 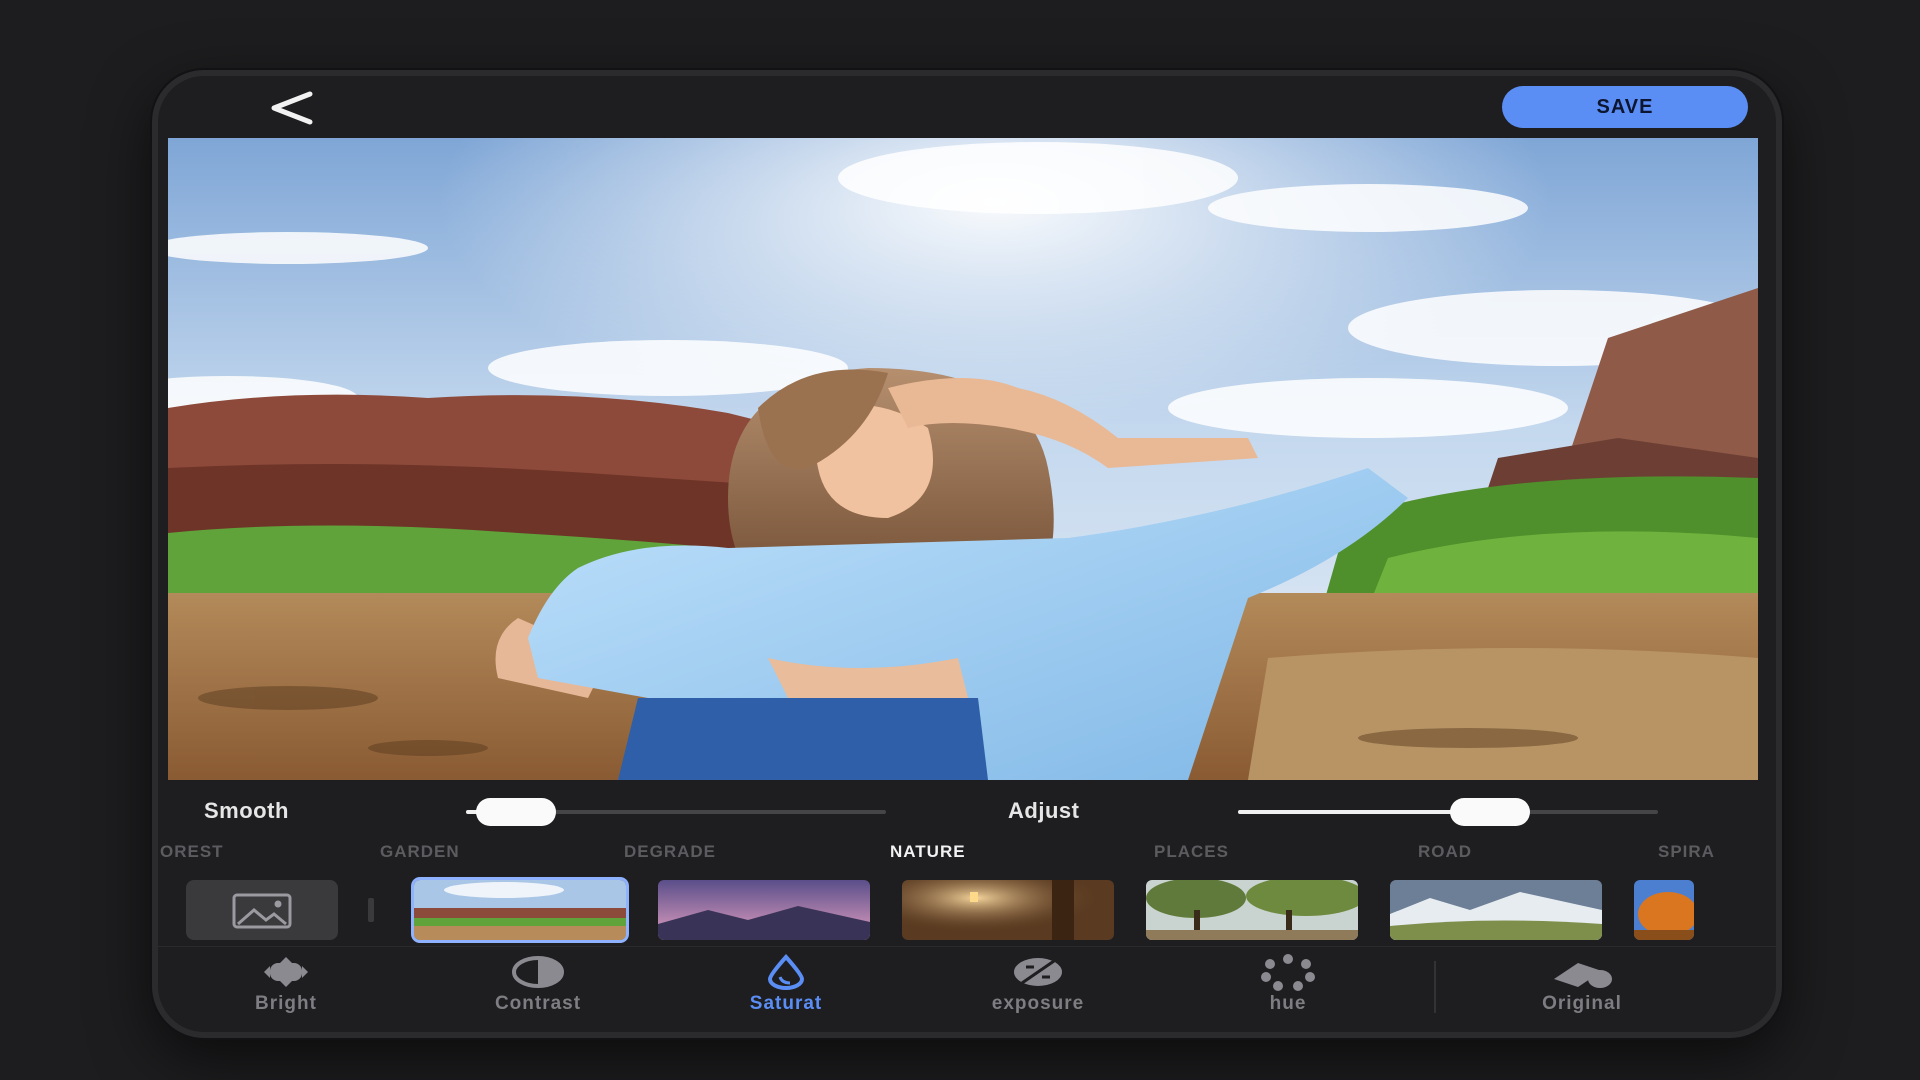 What do you see at coordinates (1625, 107) in the screenshot?
I see `save-button: SAVE` at bounding box center [1625, 107].